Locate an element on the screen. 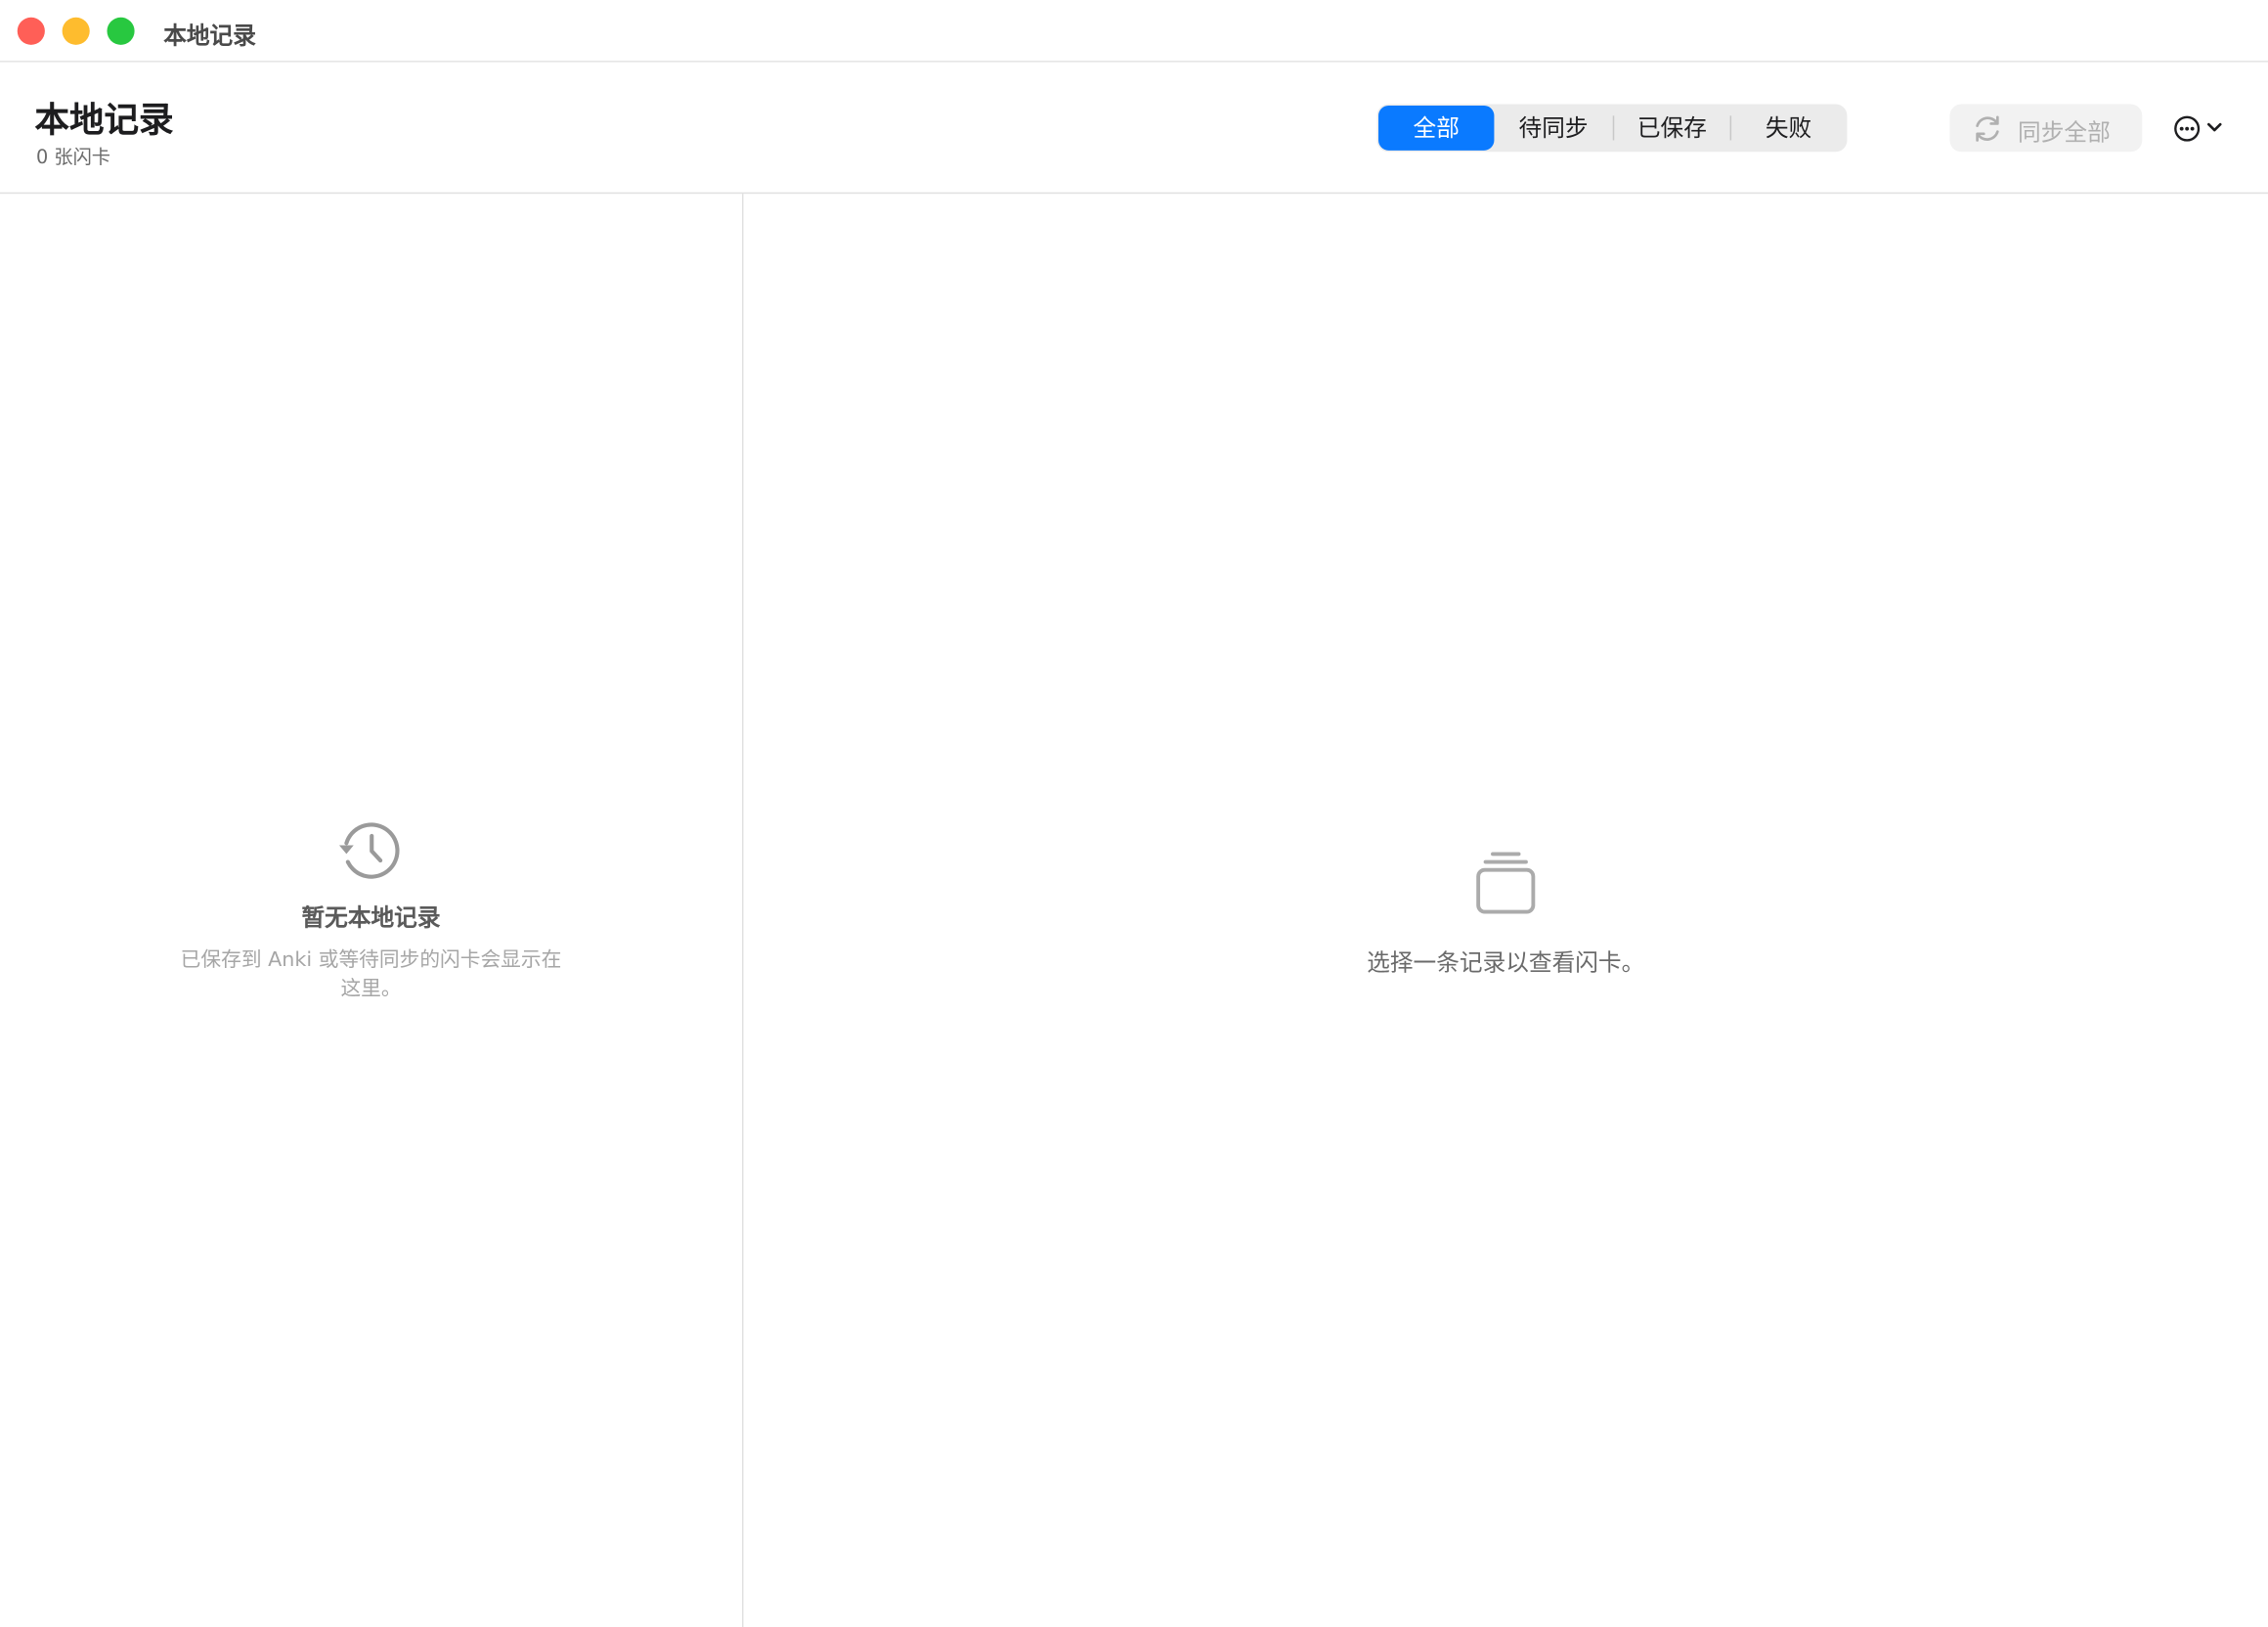  ellipsis-circle-icon is located at coordinates (2187, 129).